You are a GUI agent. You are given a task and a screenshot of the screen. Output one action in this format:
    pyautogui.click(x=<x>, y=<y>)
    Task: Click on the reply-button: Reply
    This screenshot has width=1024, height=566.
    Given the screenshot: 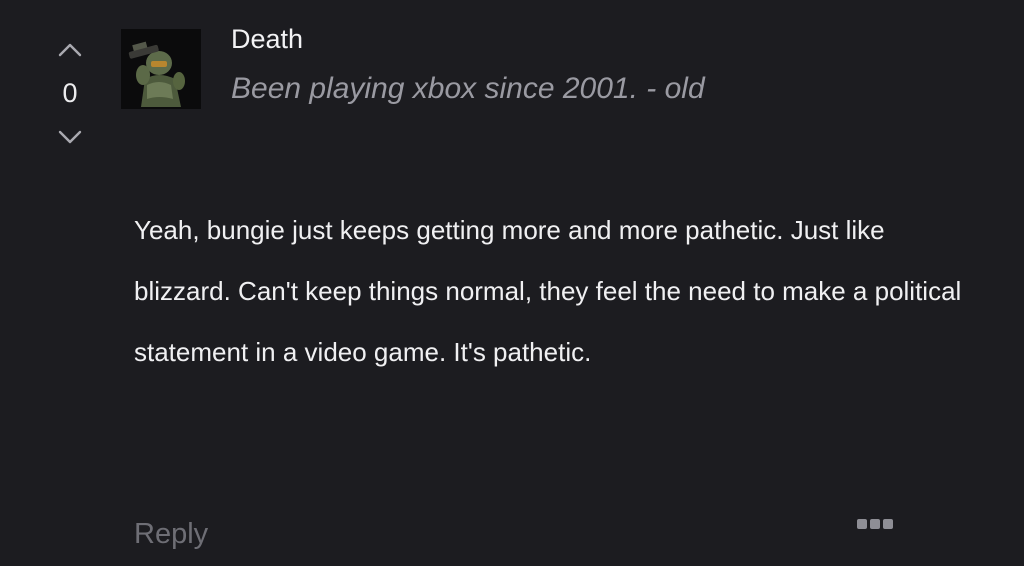 What is the action you would take?
    pyautogui.click(x=171, y=534)
    